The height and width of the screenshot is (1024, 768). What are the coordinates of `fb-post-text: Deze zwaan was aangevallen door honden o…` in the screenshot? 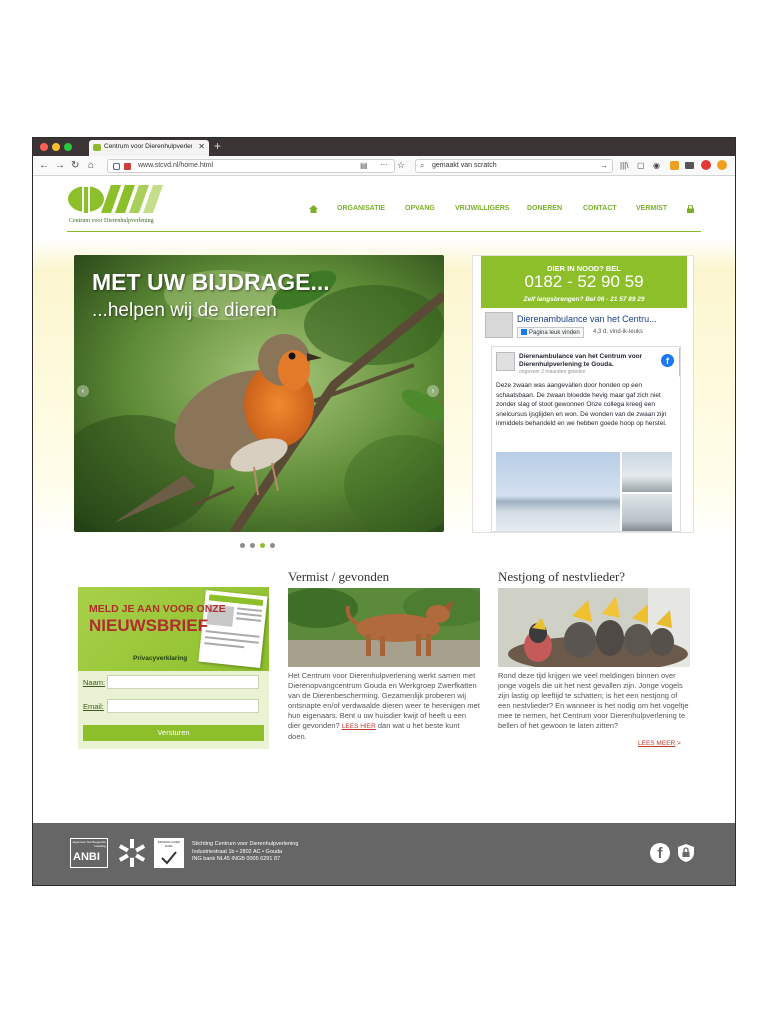 It's located at (581, 404).